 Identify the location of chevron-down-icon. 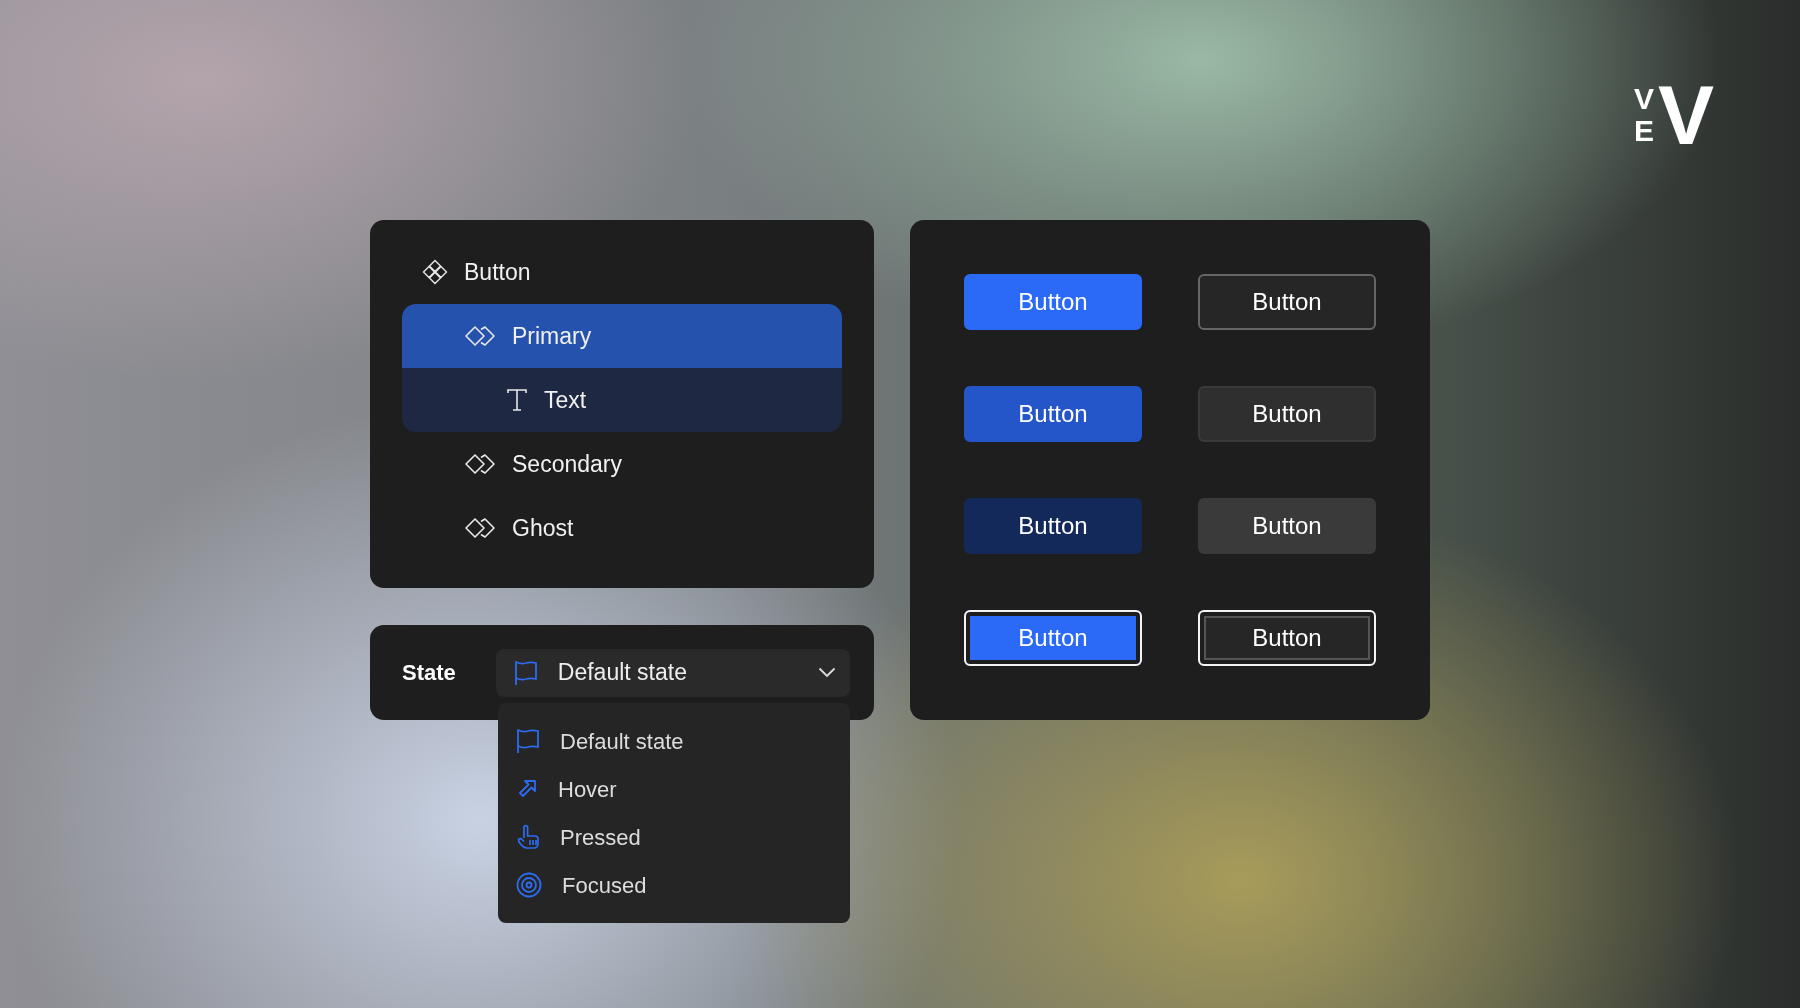
(827, 672).